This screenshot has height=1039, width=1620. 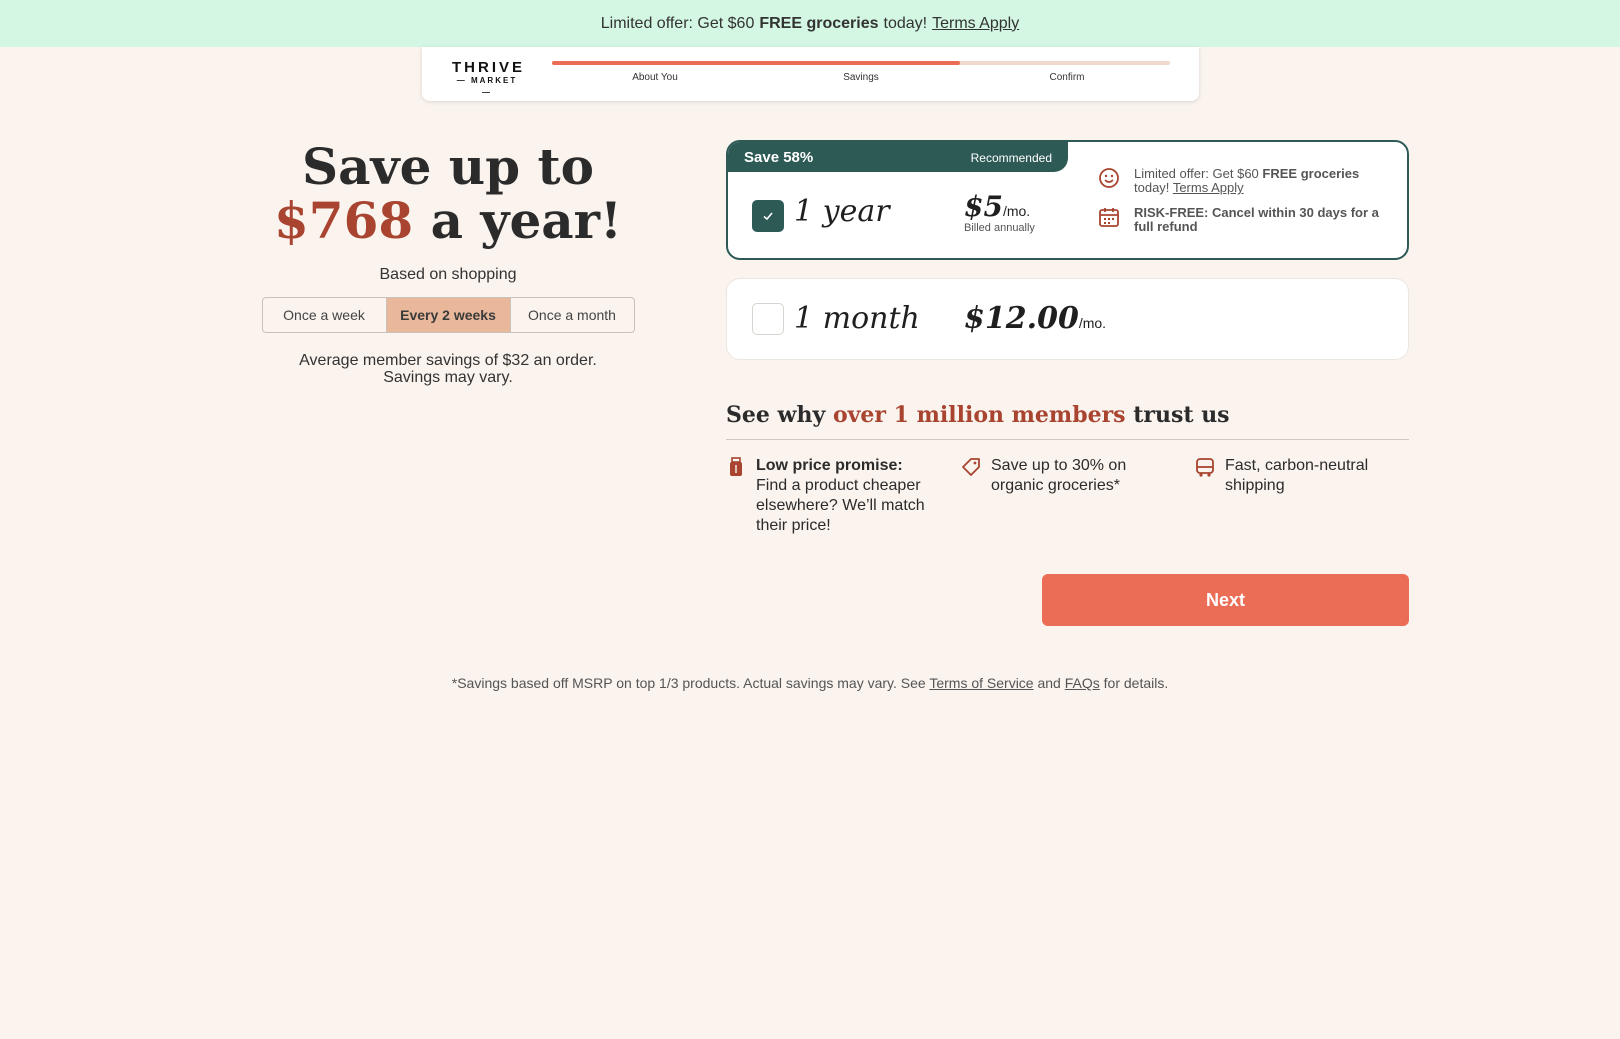 I want to click on truck-icon, so click(x=1205, y=467).